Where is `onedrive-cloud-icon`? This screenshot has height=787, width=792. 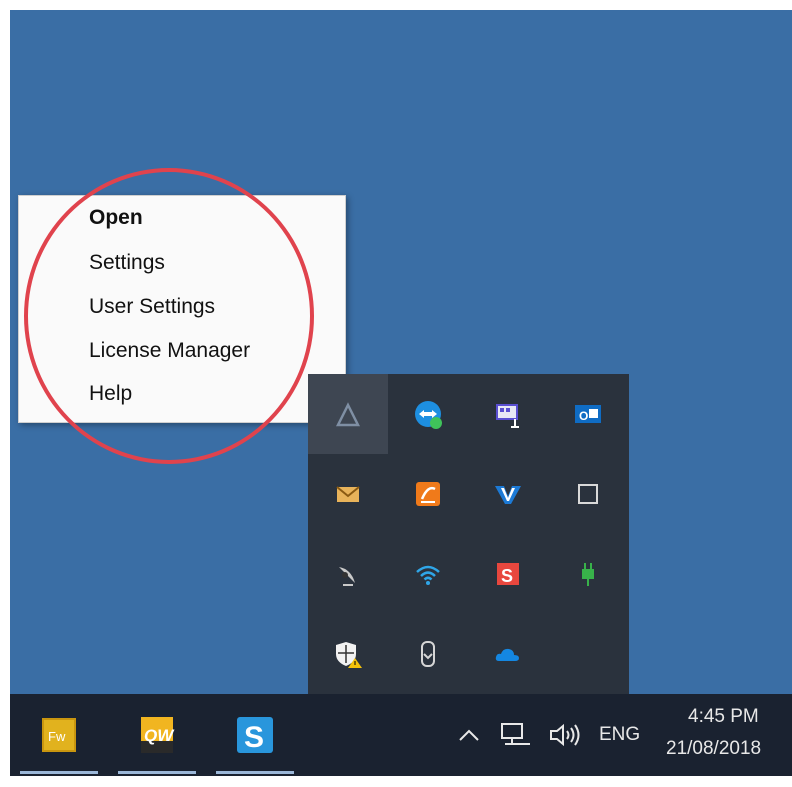 onedrive-cloud-icon is located at coordinates (508, 654).